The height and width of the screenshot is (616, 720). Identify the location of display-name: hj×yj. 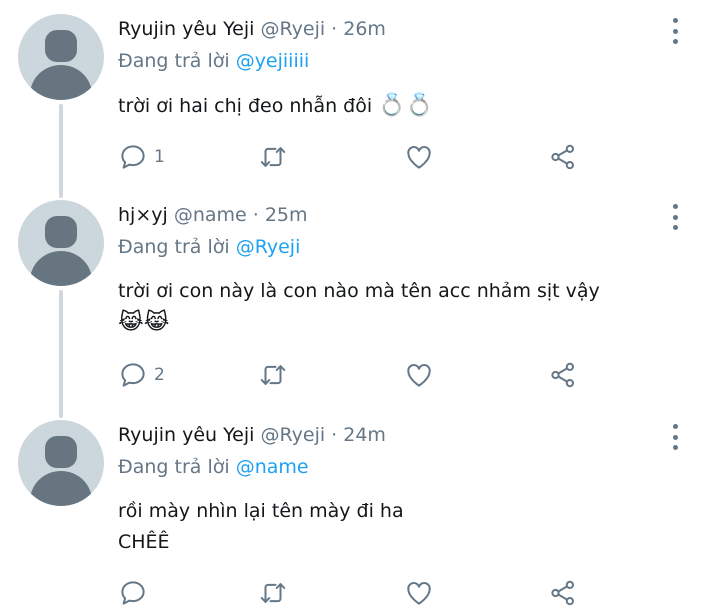
(143, 215).